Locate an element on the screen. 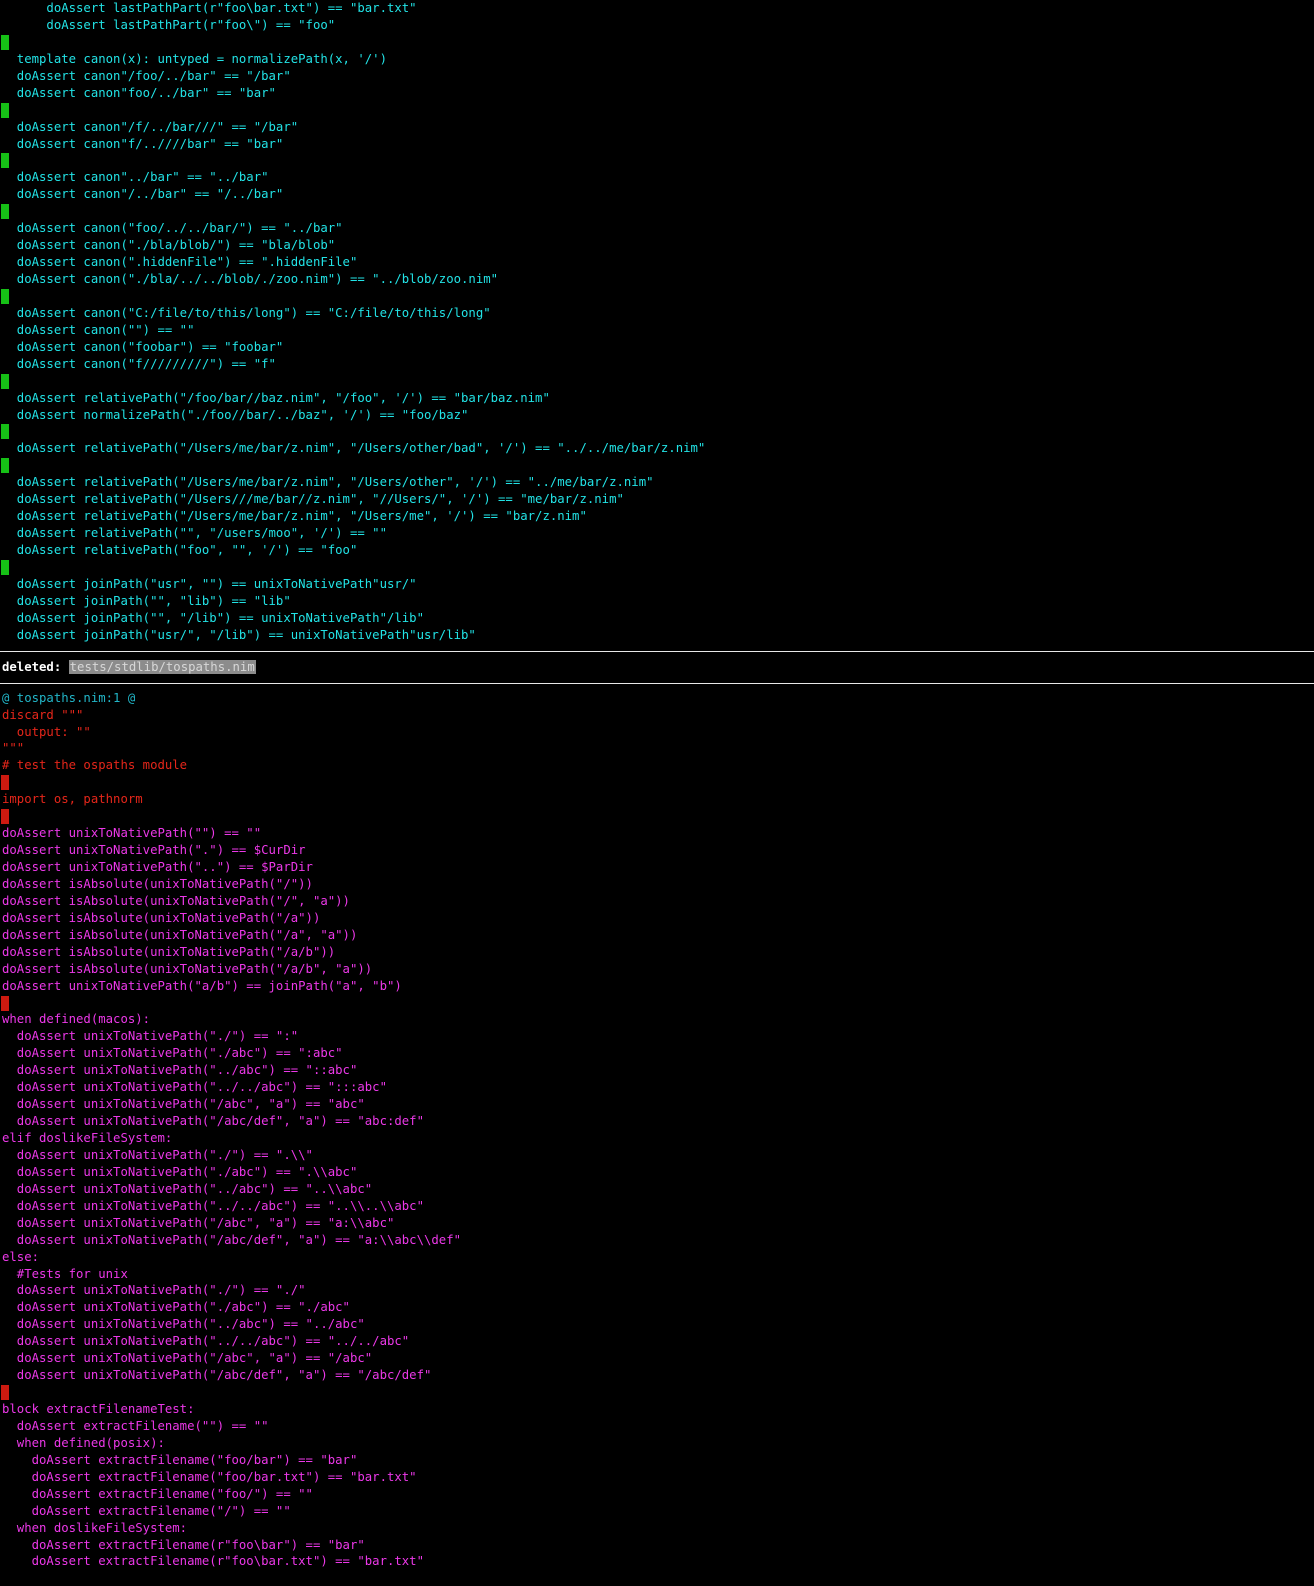 This screenshot has height=1586, width=1314. code-line: doAssert joinPath("", "lib") == "lib" is located at coordinates (146, 600).